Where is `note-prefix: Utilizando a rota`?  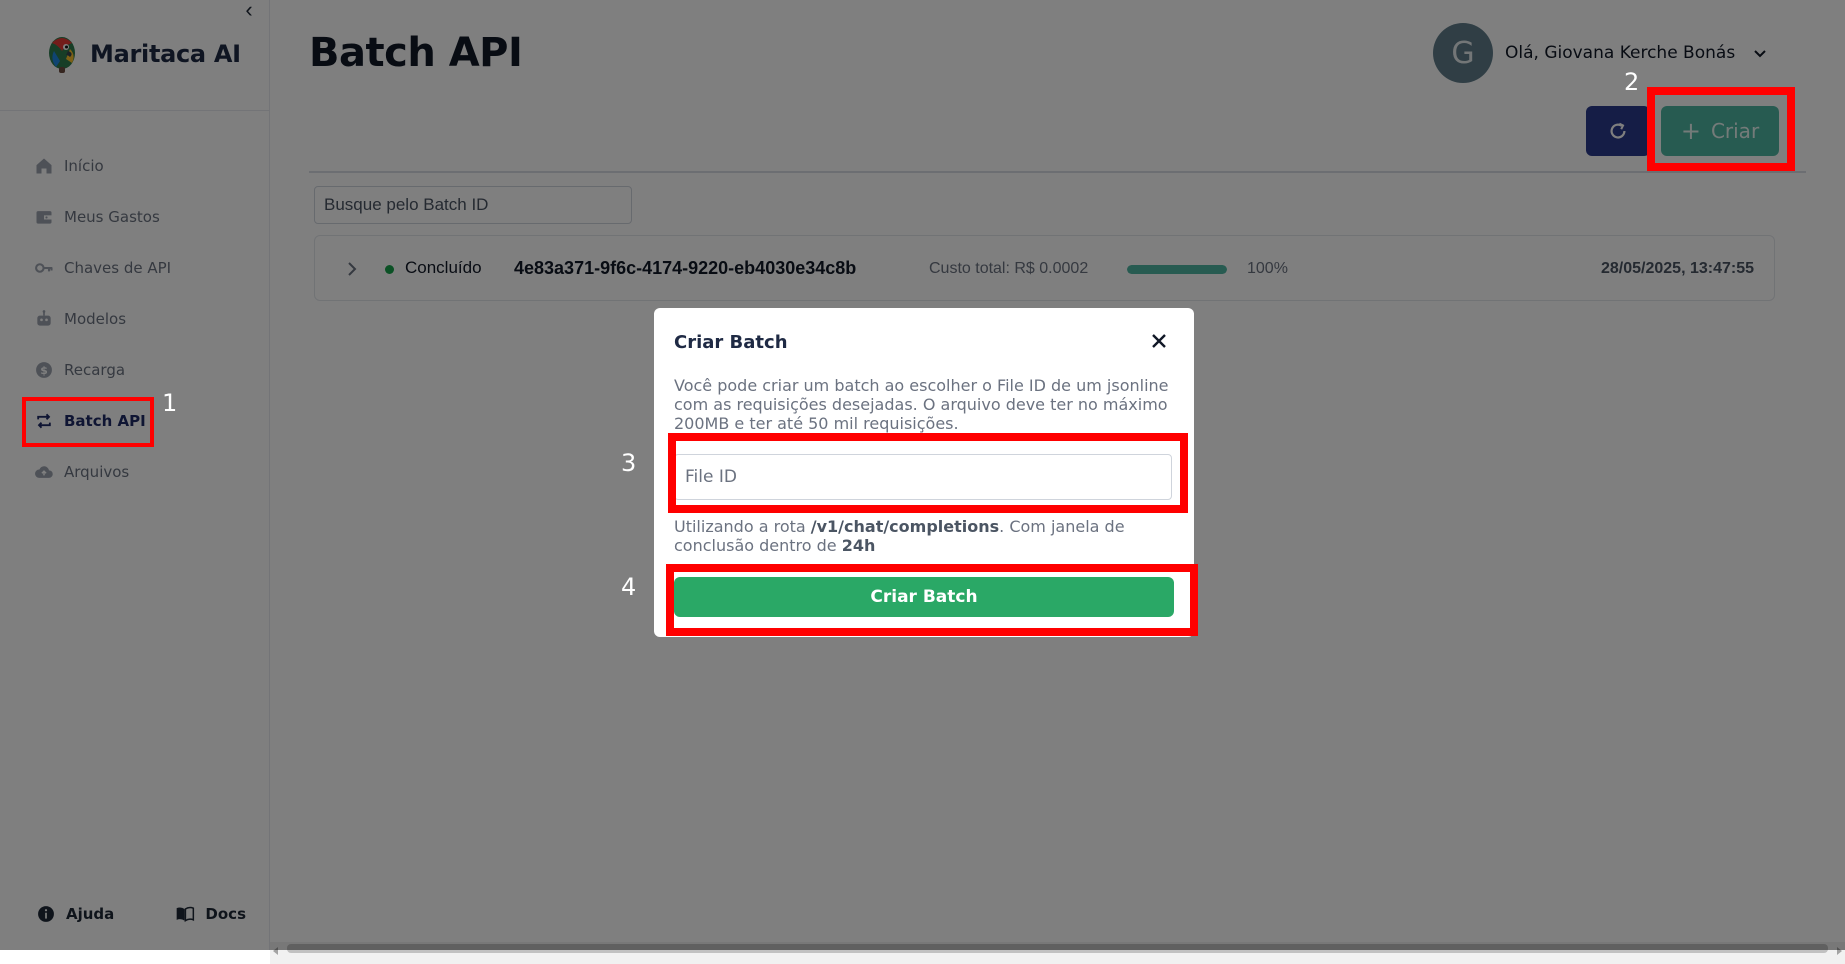 note-prefix: Utilizando a rota is located at coordinates (742, 526).